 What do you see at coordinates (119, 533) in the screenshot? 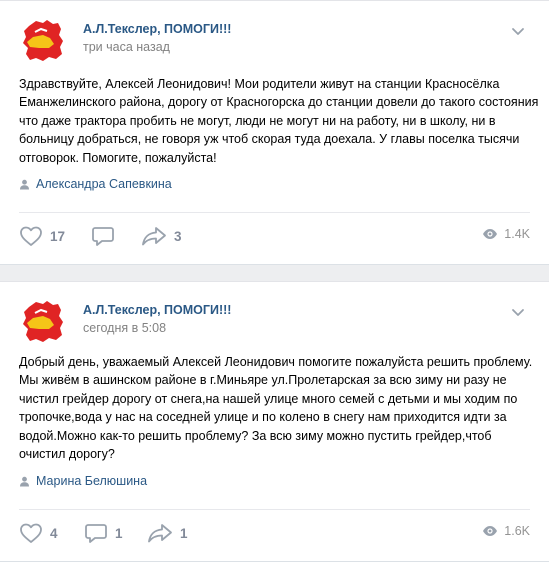
I see `comment-count: 1` at bounding box center [119, 533].